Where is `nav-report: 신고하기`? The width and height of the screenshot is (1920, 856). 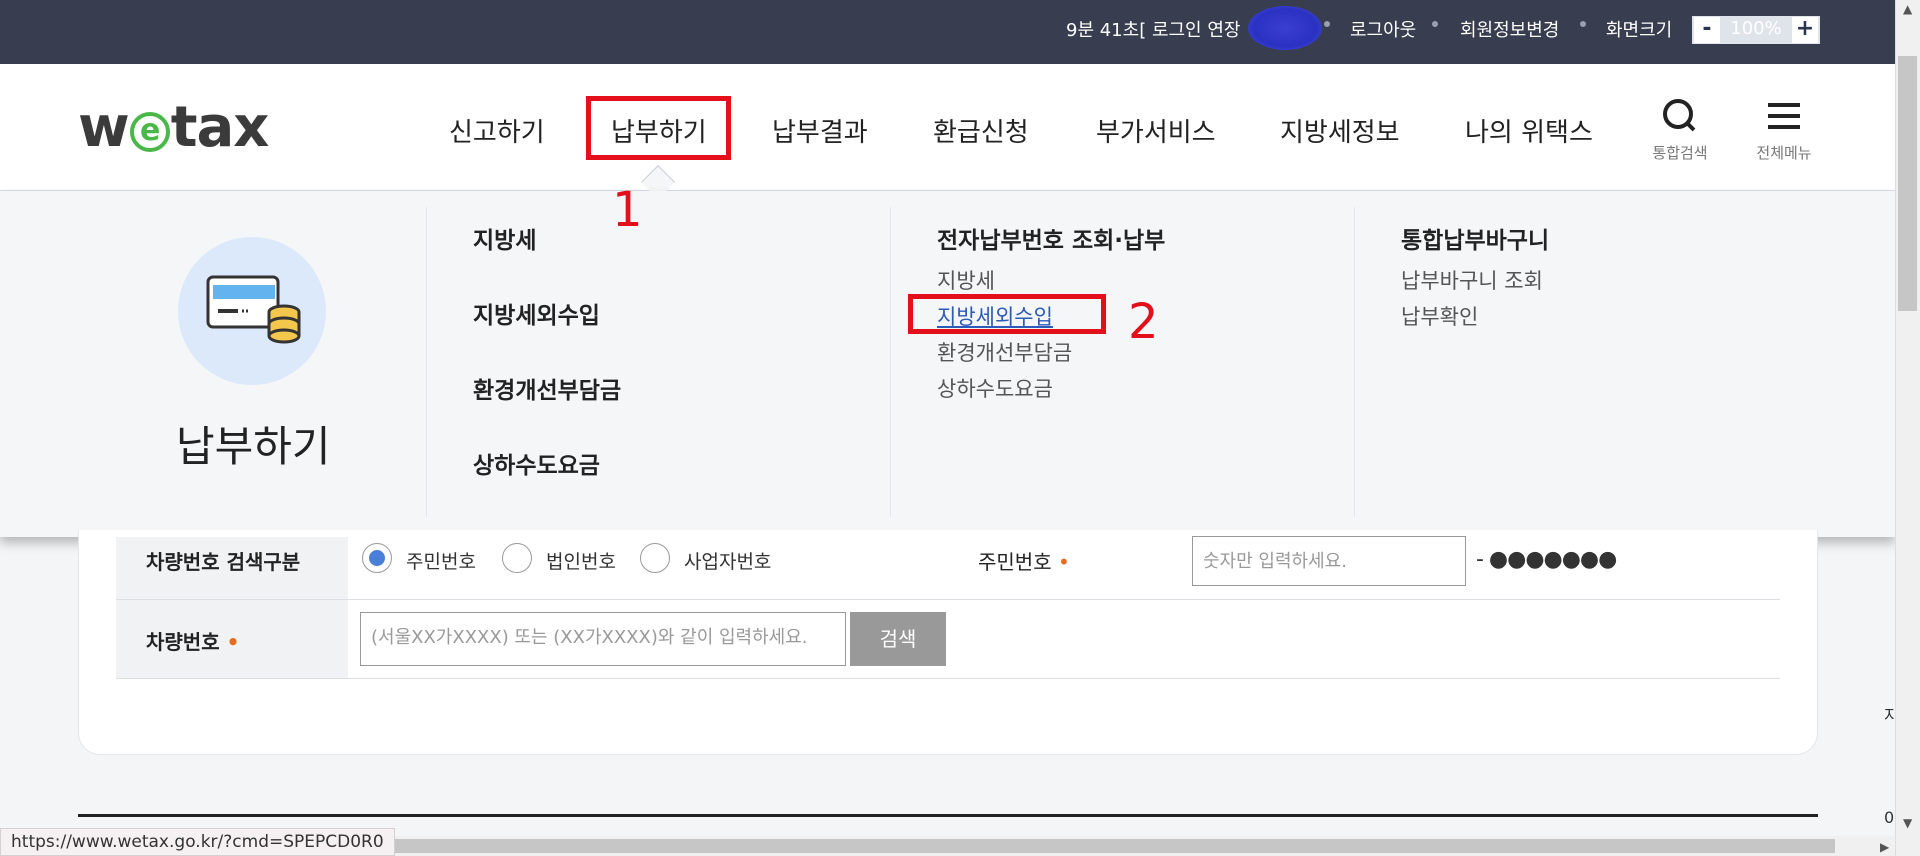 nav-report: 신고하기 is located at coordinates (497, 130).